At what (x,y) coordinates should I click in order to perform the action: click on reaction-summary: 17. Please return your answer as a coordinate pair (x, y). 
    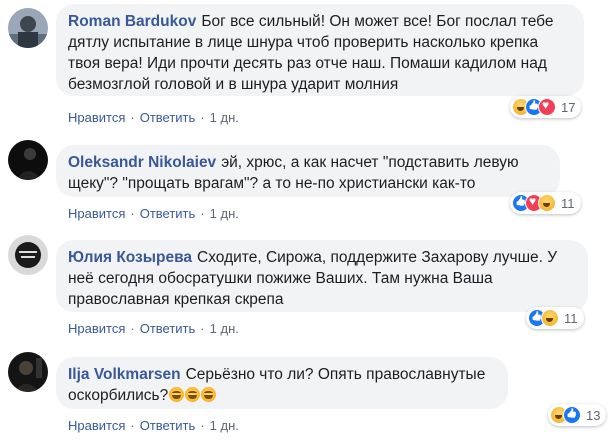
    Looking at the image, I should click on (546, 107).